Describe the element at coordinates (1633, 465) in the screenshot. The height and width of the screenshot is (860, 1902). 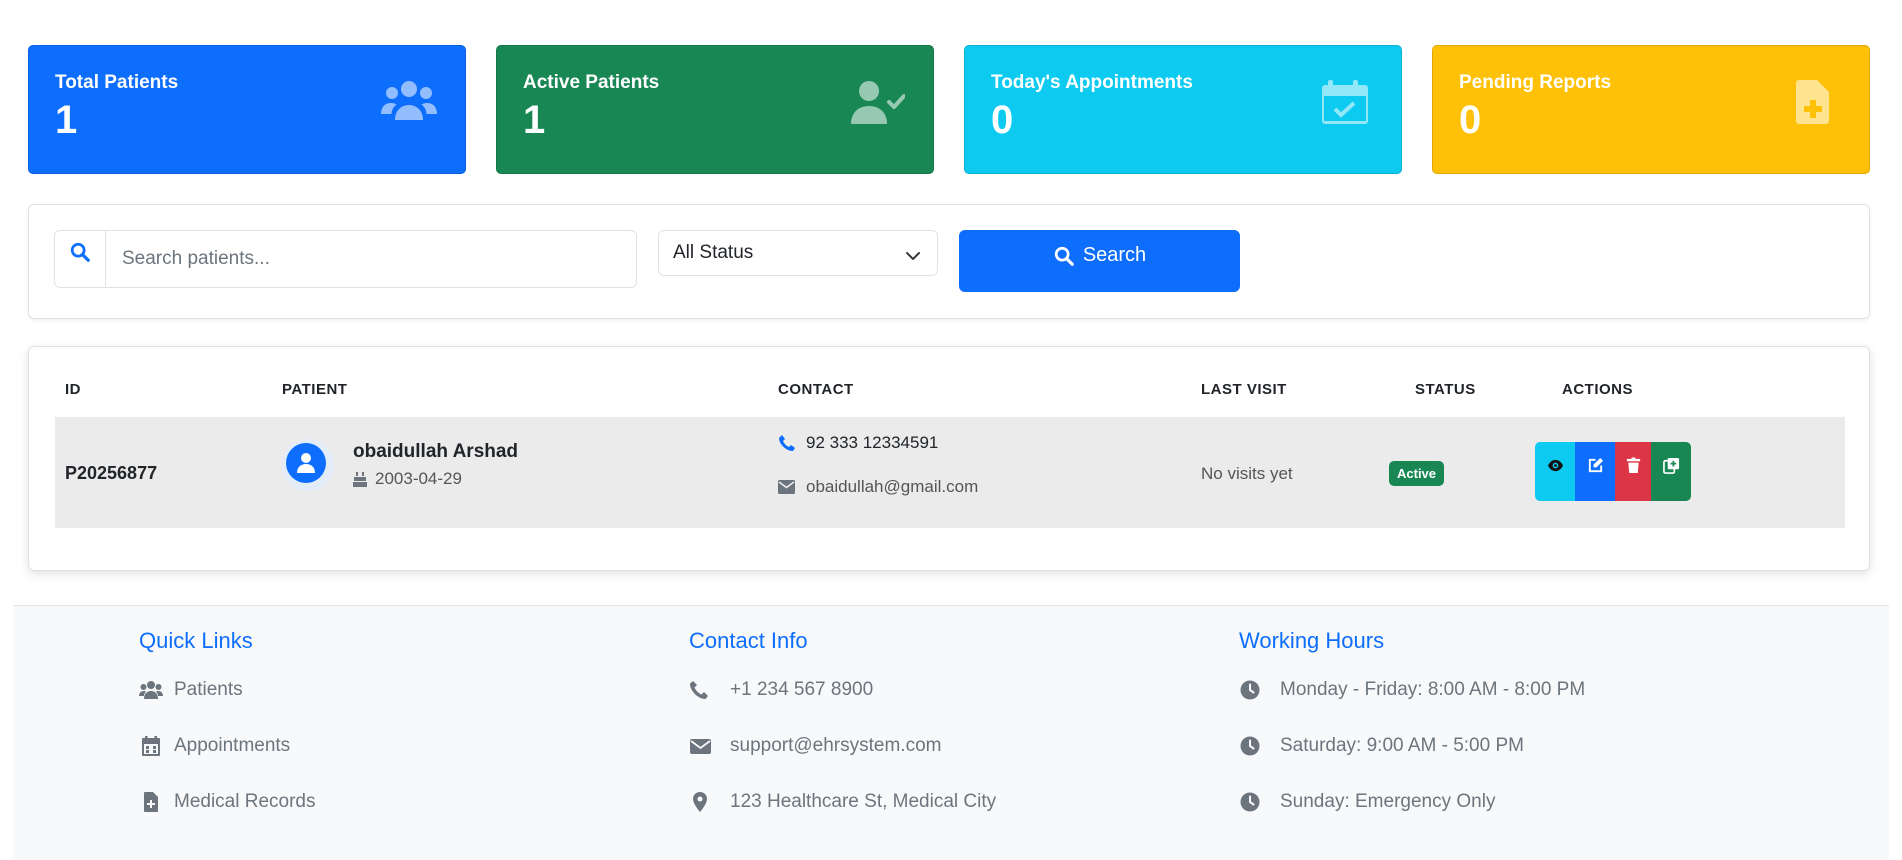
I see `trash-icon` at that location.